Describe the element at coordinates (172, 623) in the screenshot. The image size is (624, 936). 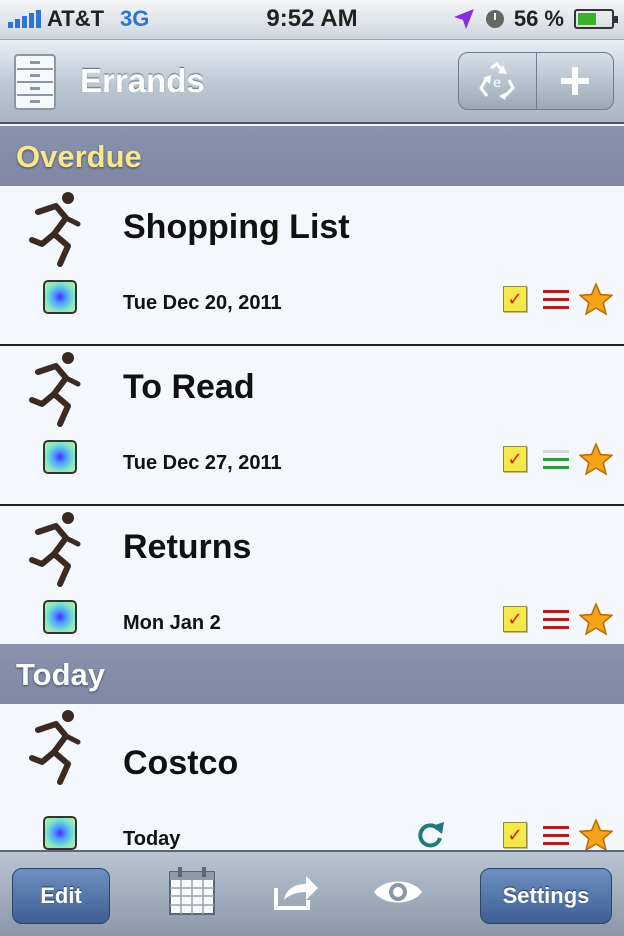
I see `item-date: Mon Jan 2` at that location.